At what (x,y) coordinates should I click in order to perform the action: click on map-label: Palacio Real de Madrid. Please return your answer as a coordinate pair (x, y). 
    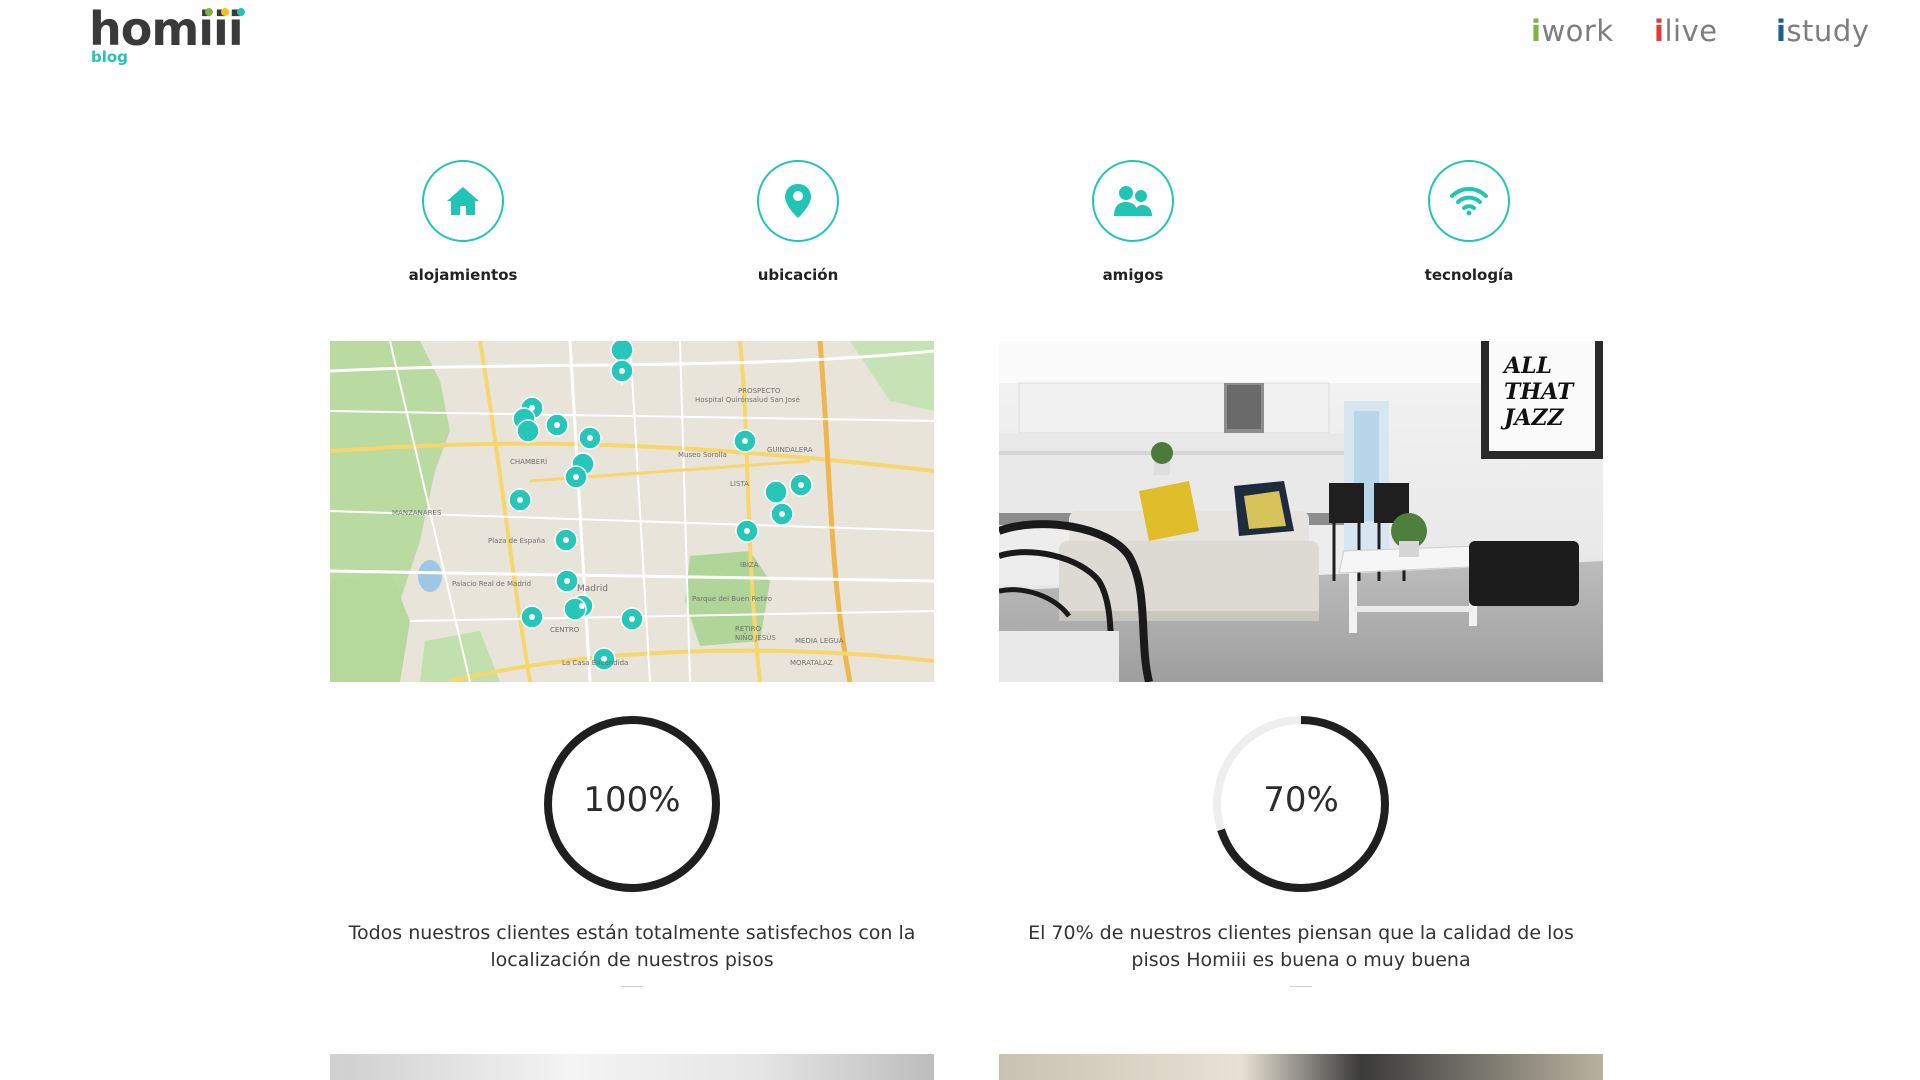
    Looking at the image, I should click on (491, 584).